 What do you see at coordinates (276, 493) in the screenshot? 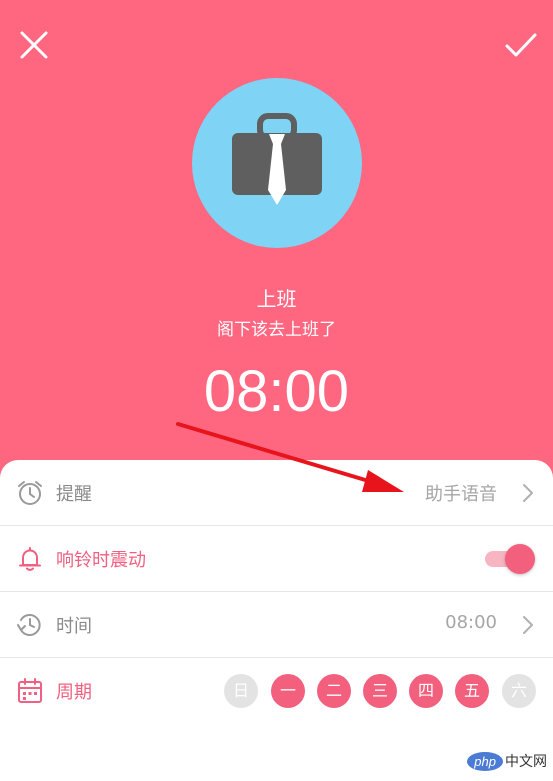
I see `reminder-row: 提醒 助手语音` at bounding box center [276, 493].